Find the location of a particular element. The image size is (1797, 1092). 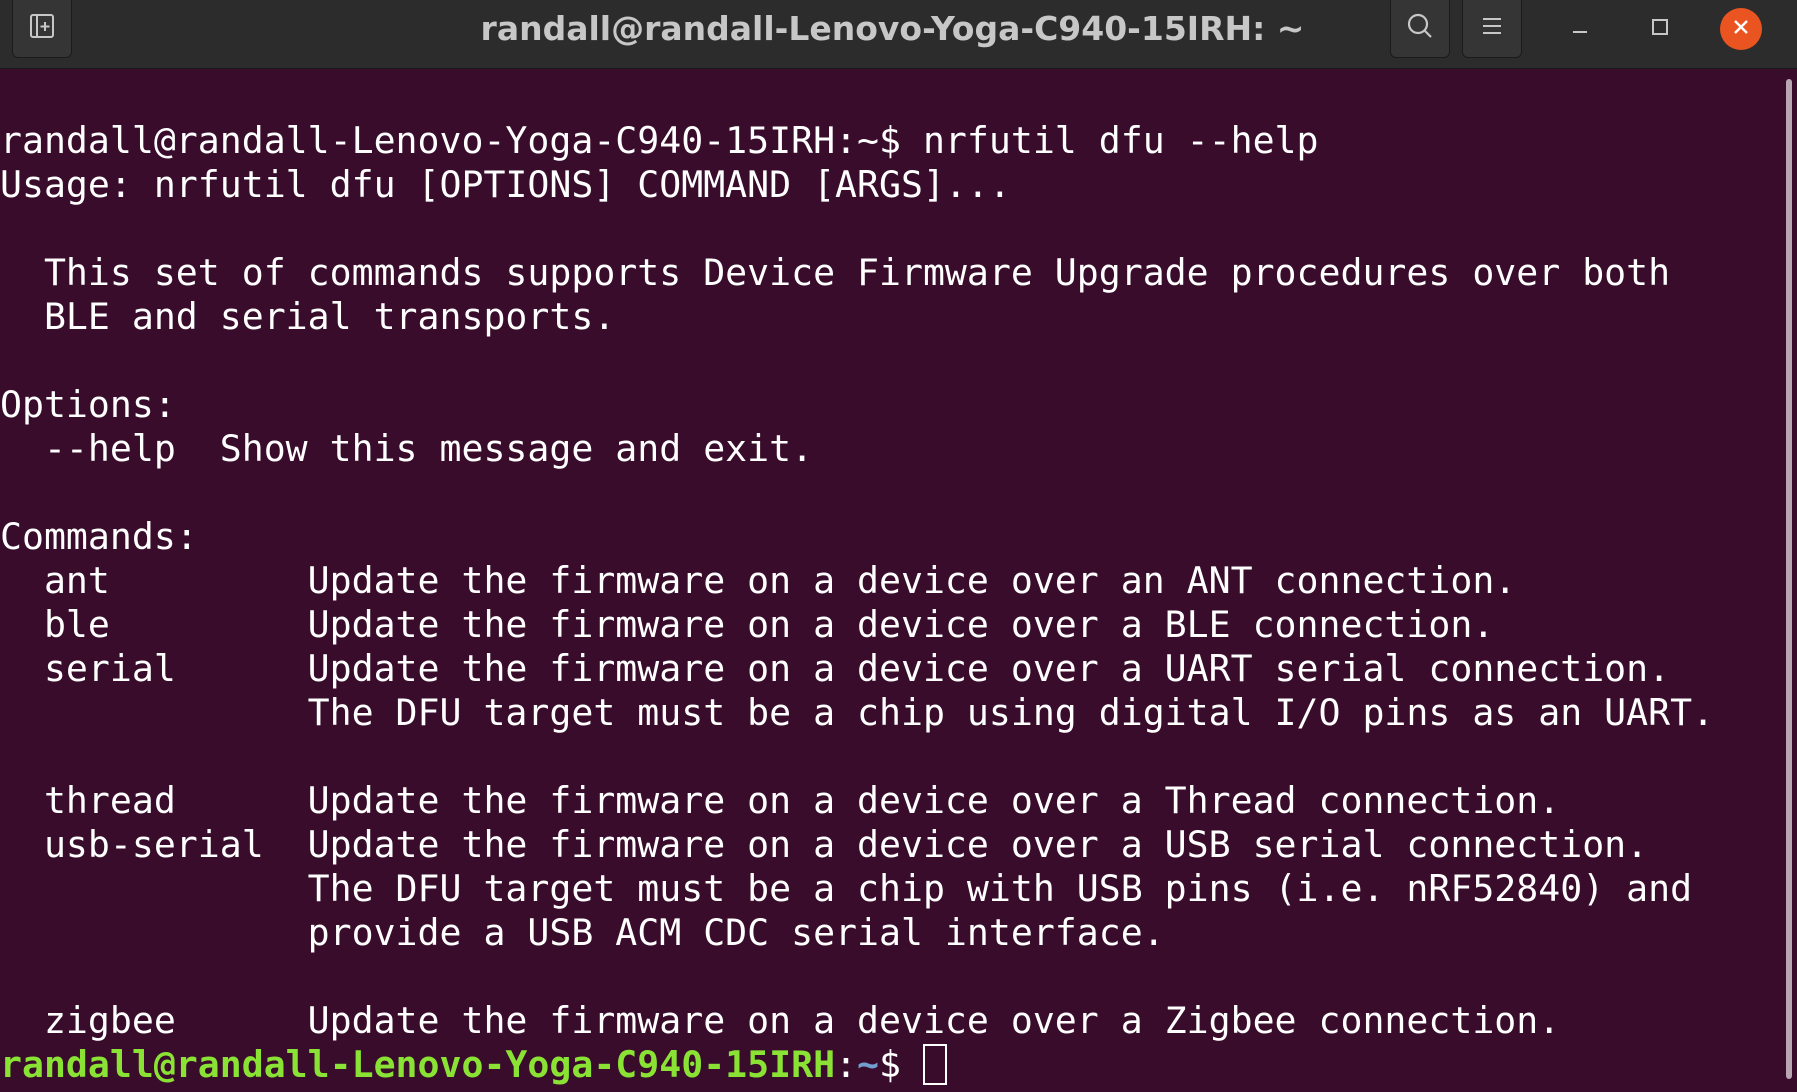

scrollbar-thumb is located at coordinates (1789, 579).